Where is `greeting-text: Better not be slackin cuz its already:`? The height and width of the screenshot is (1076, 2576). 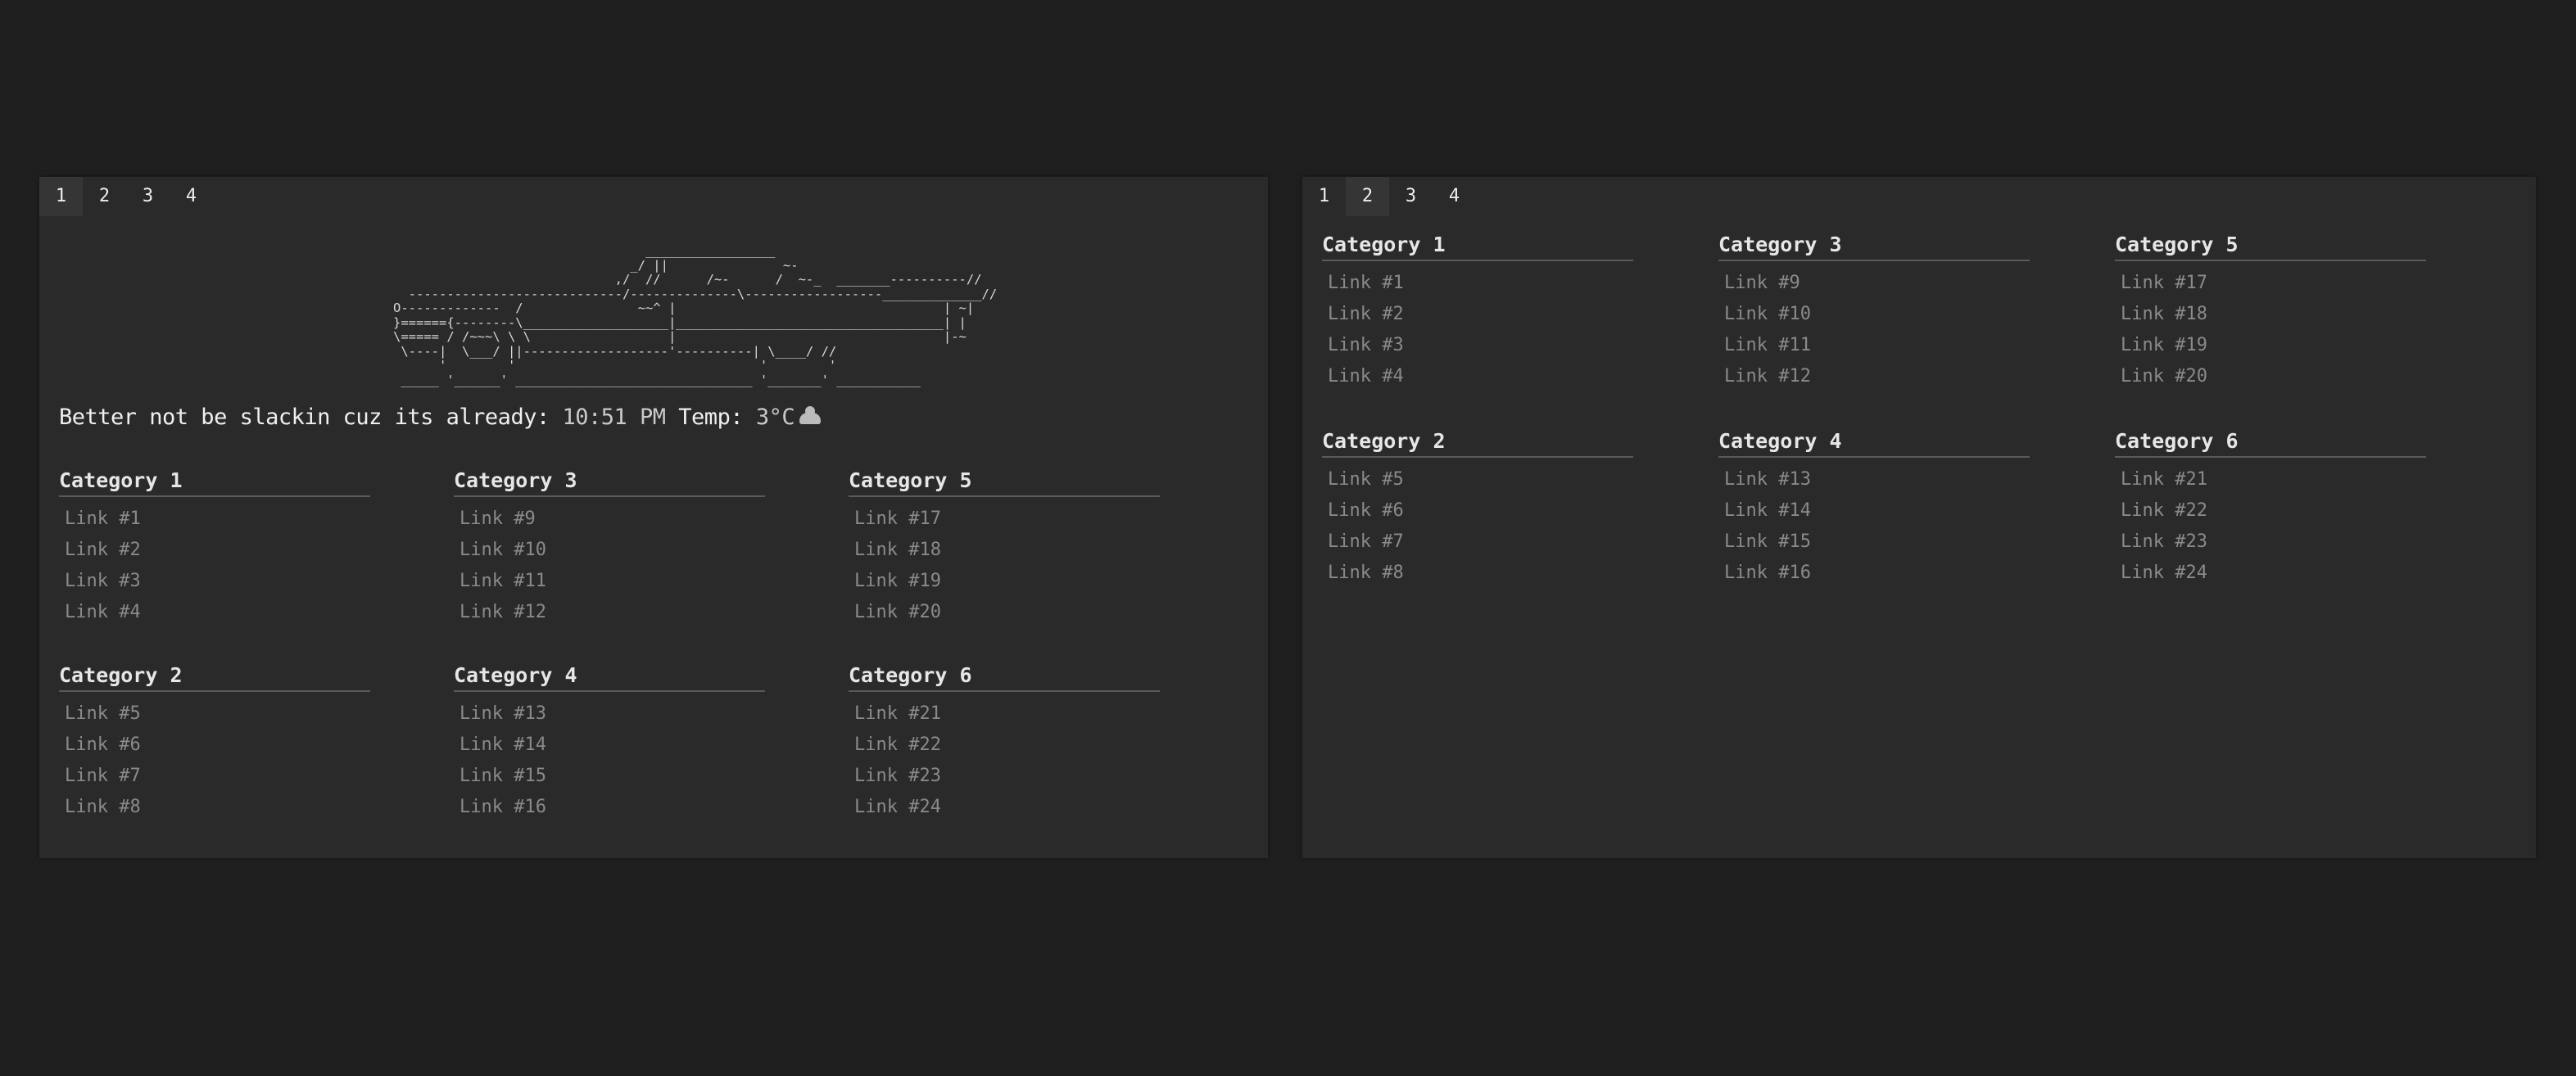
greeting-text: Better not be slackin cuz its already: is located at coordinates (304, 417).